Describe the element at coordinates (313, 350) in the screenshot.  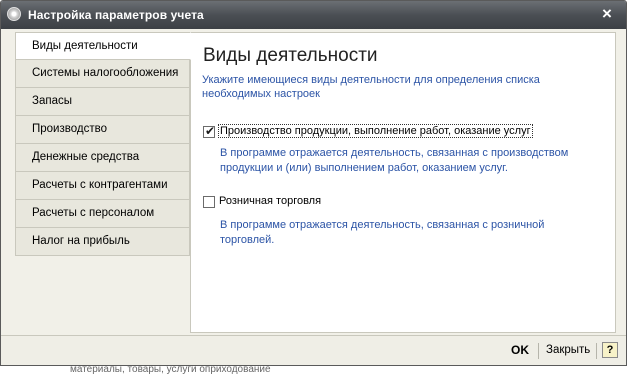
I see `dialog-footer: OK Закрыть ?` at that location.